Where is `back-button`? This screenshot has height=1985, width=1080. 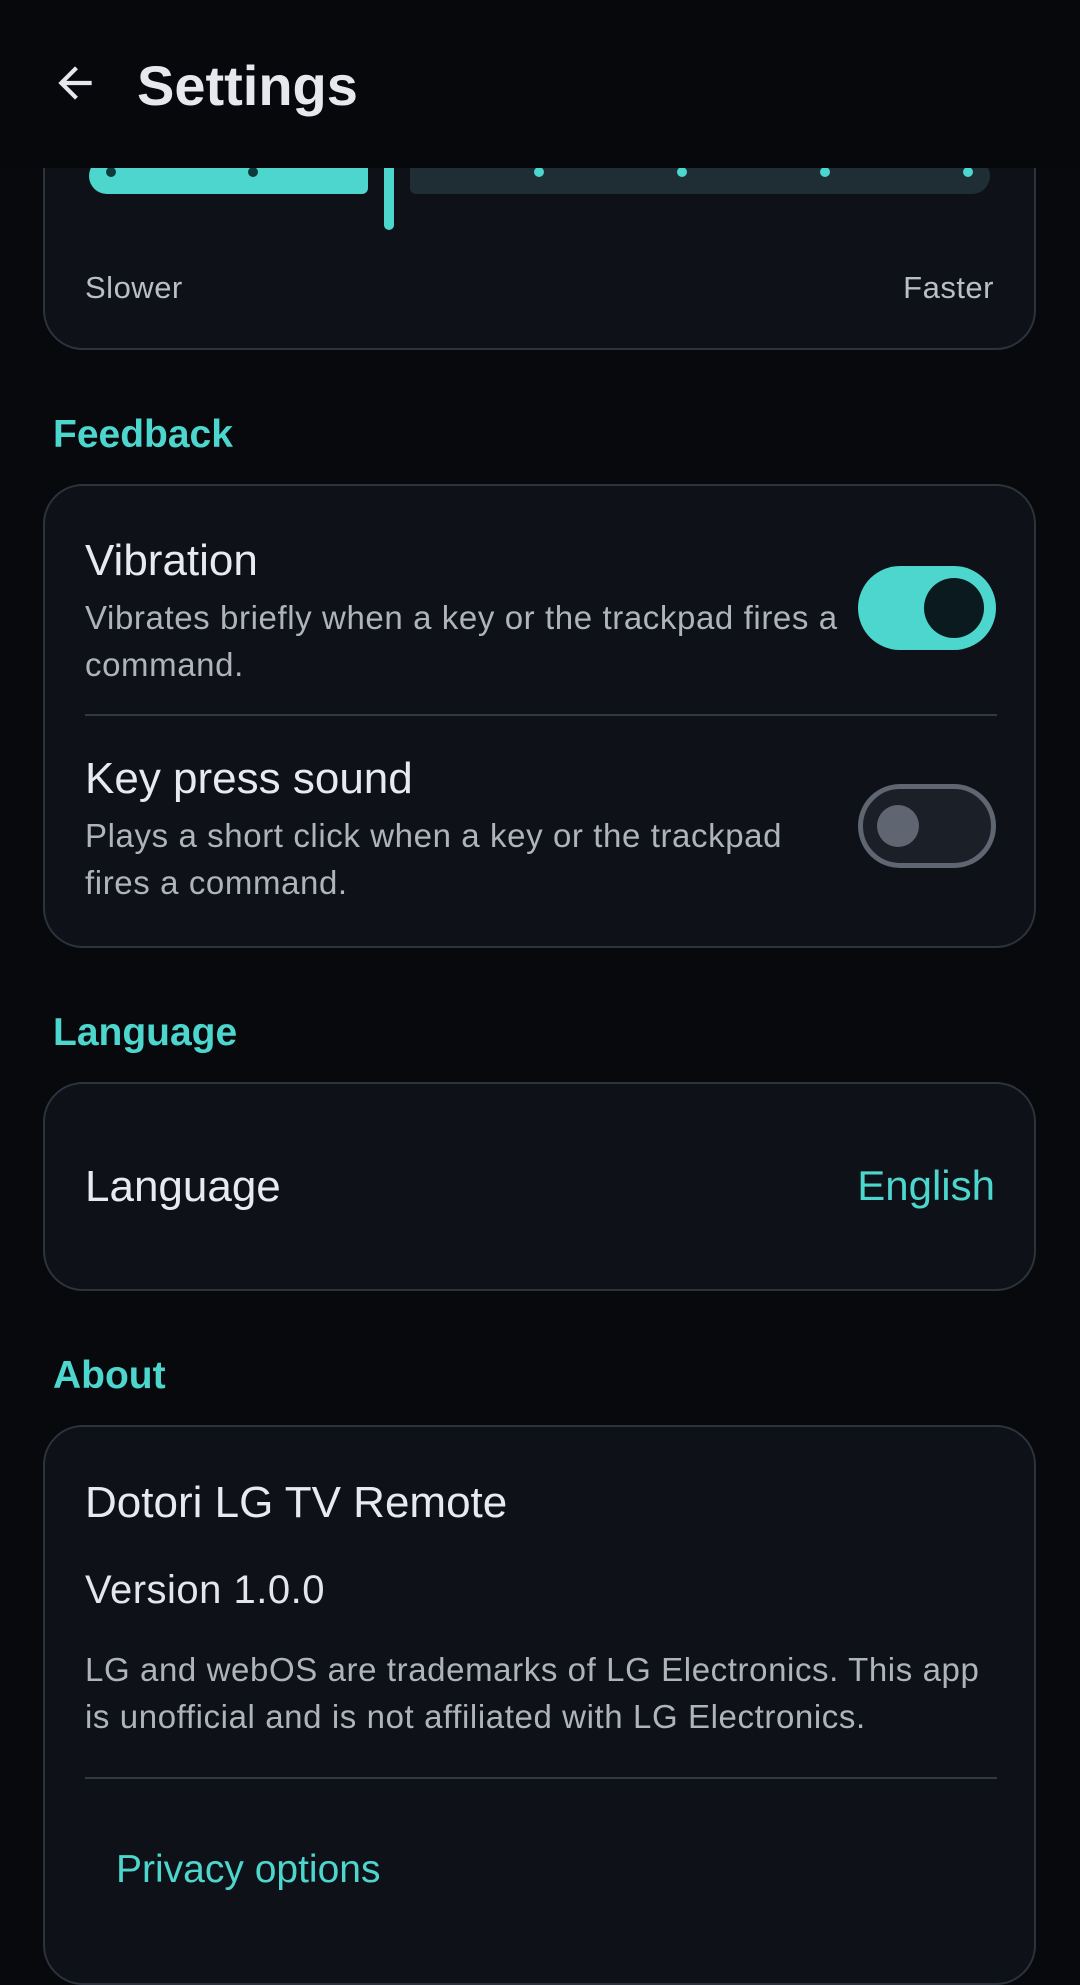
back-button is located at coordinates (75, 85).